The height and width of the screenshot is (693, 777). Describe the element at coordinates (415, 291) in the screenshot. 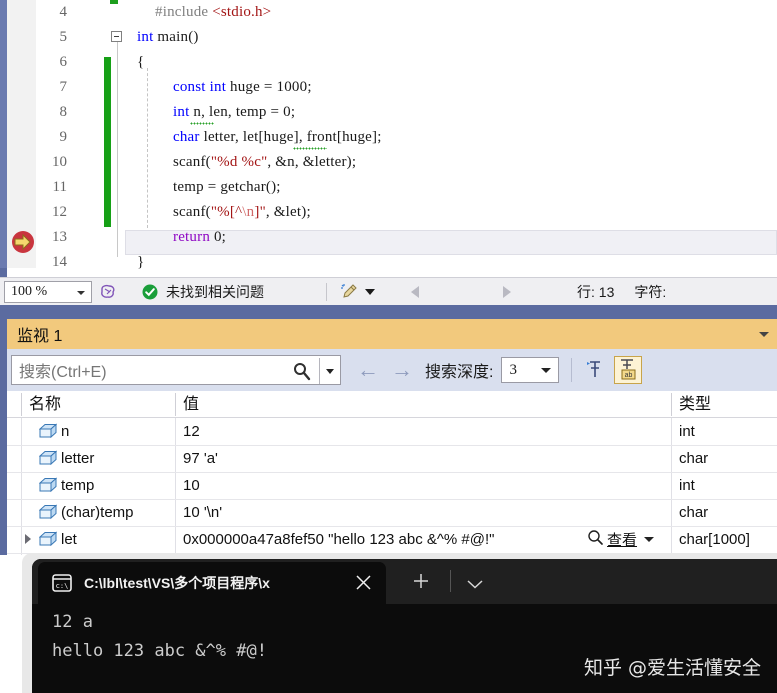

I see `nav-back-icon` at that location.